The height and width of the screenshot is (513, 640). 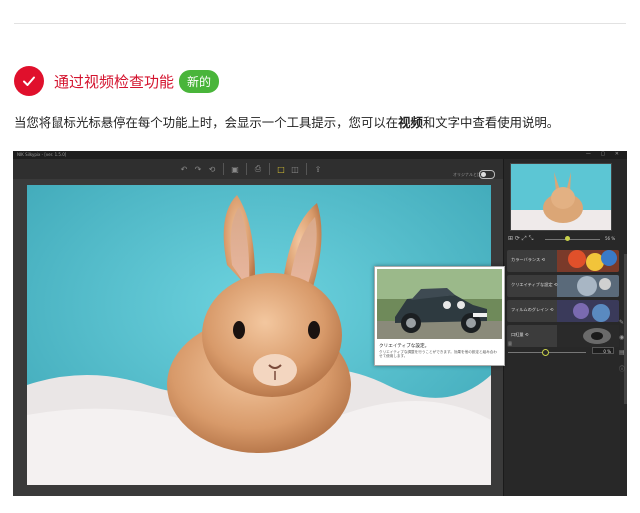 I want to click on save-icon: ▣, so click(x=235, y=169).